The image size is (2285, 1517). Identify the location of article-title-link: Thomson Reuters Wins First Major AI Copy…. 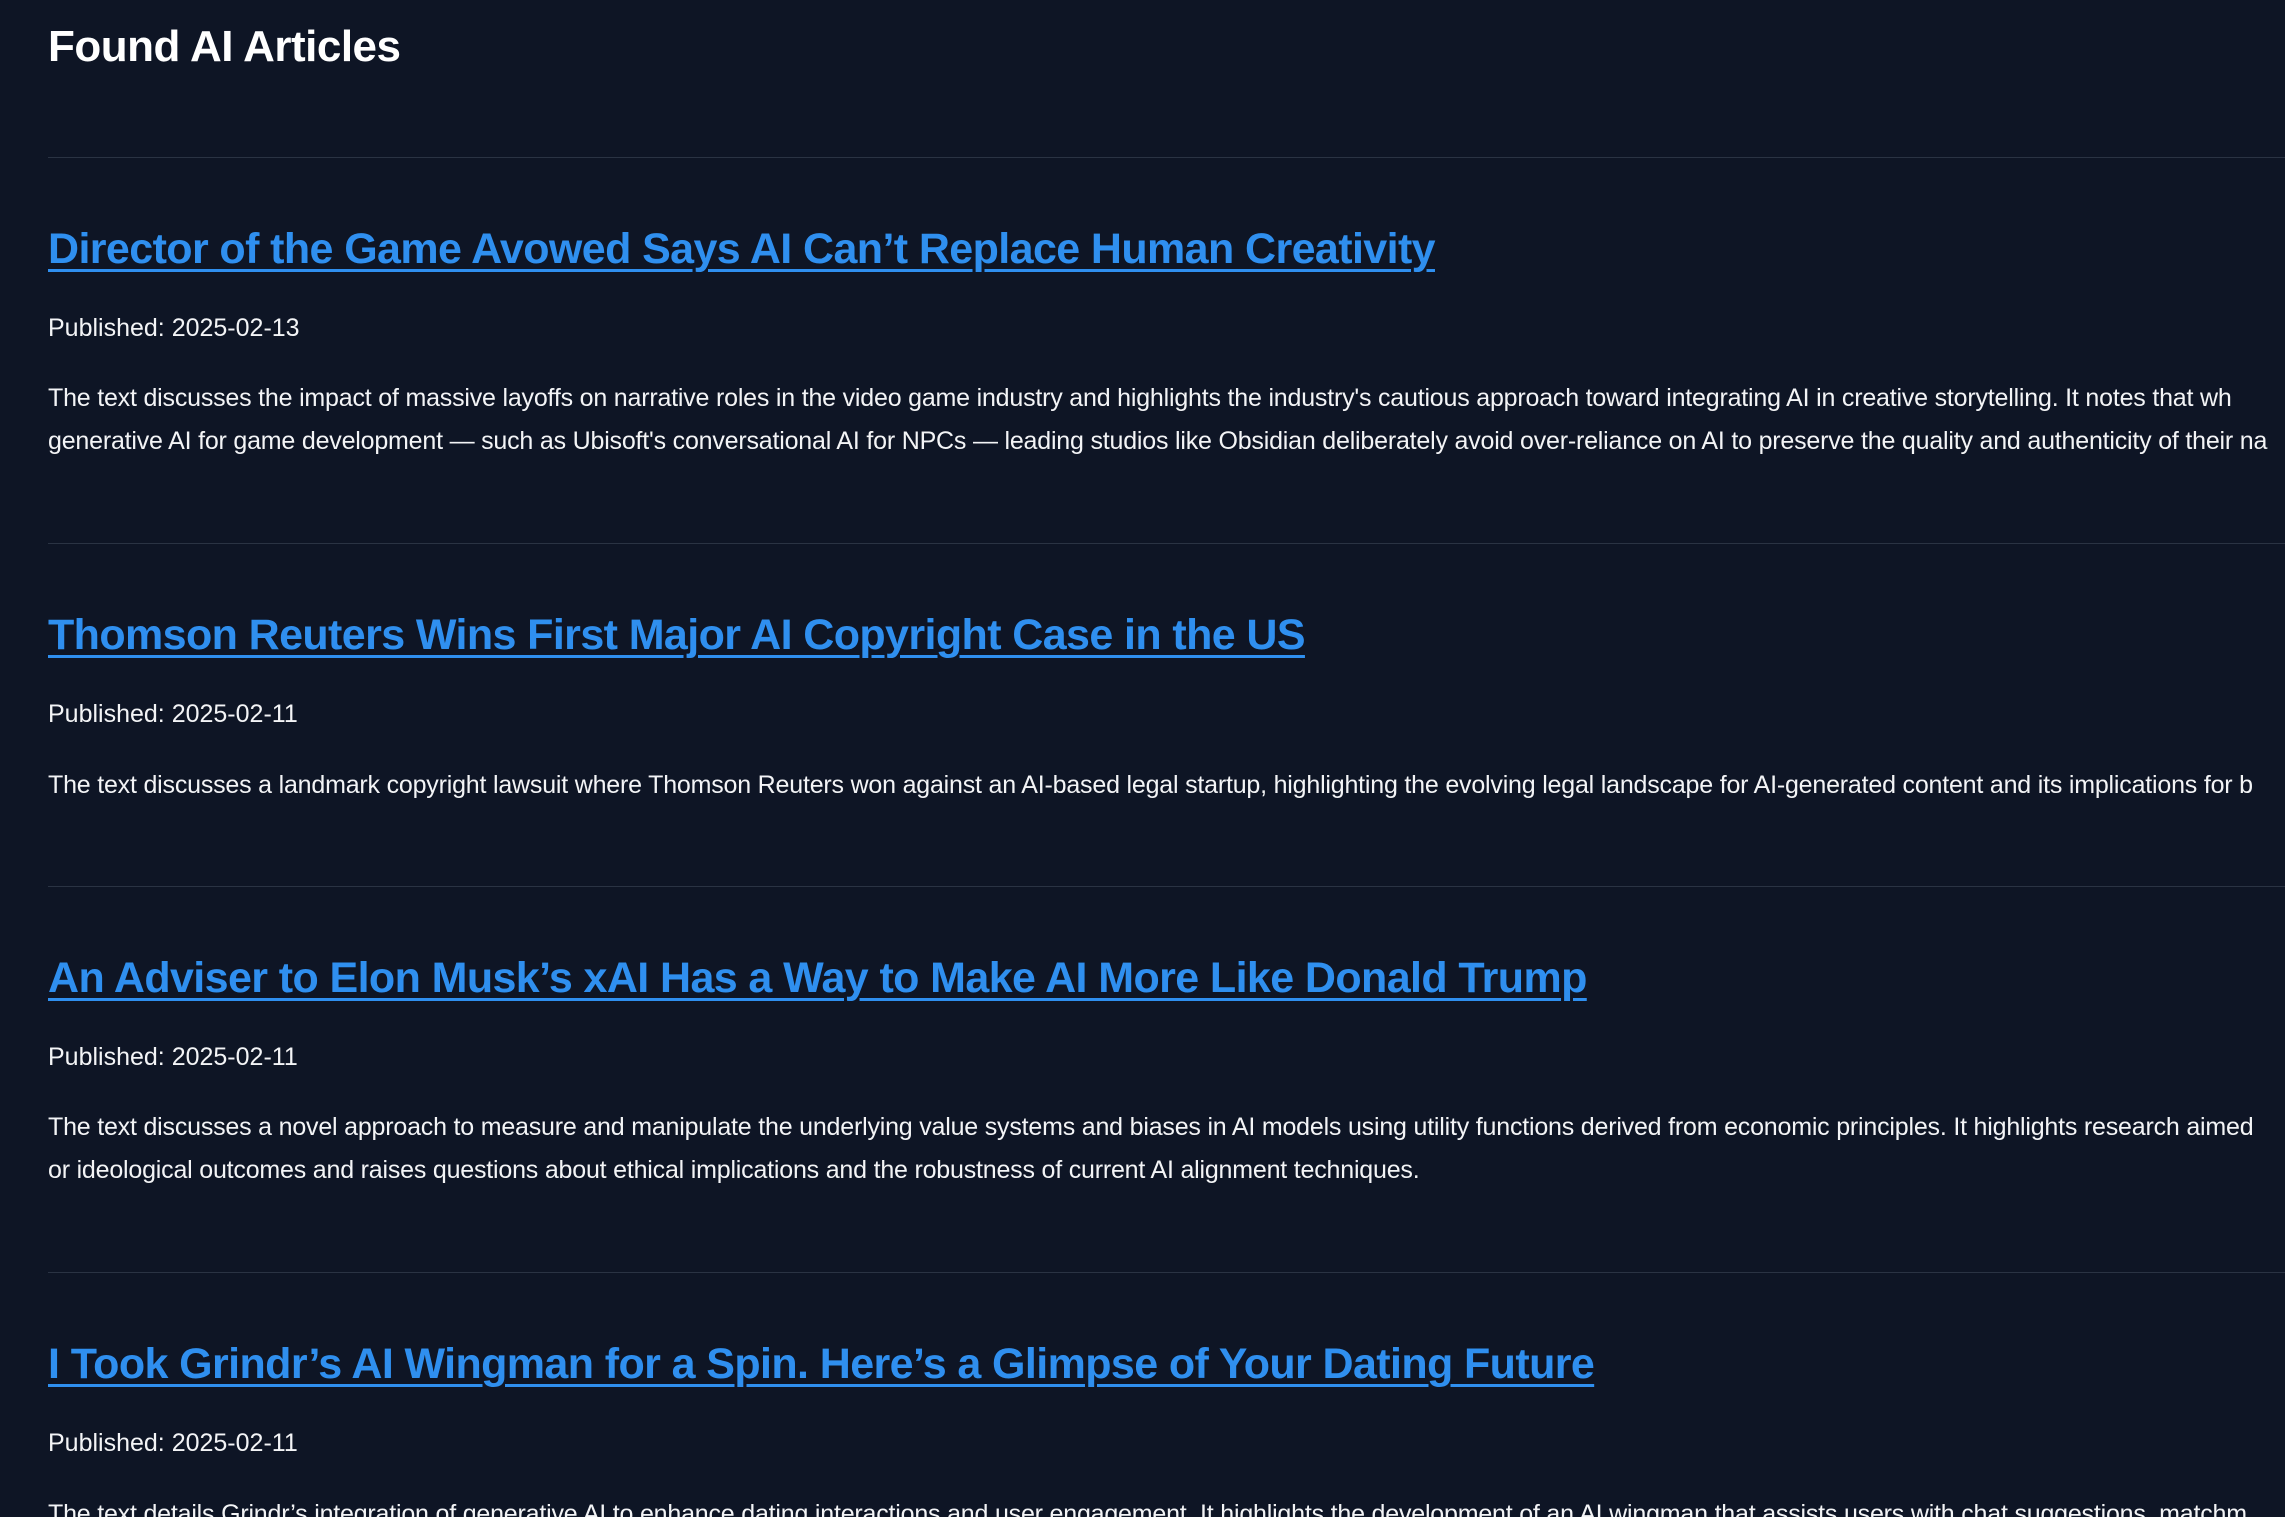
(677, 635).